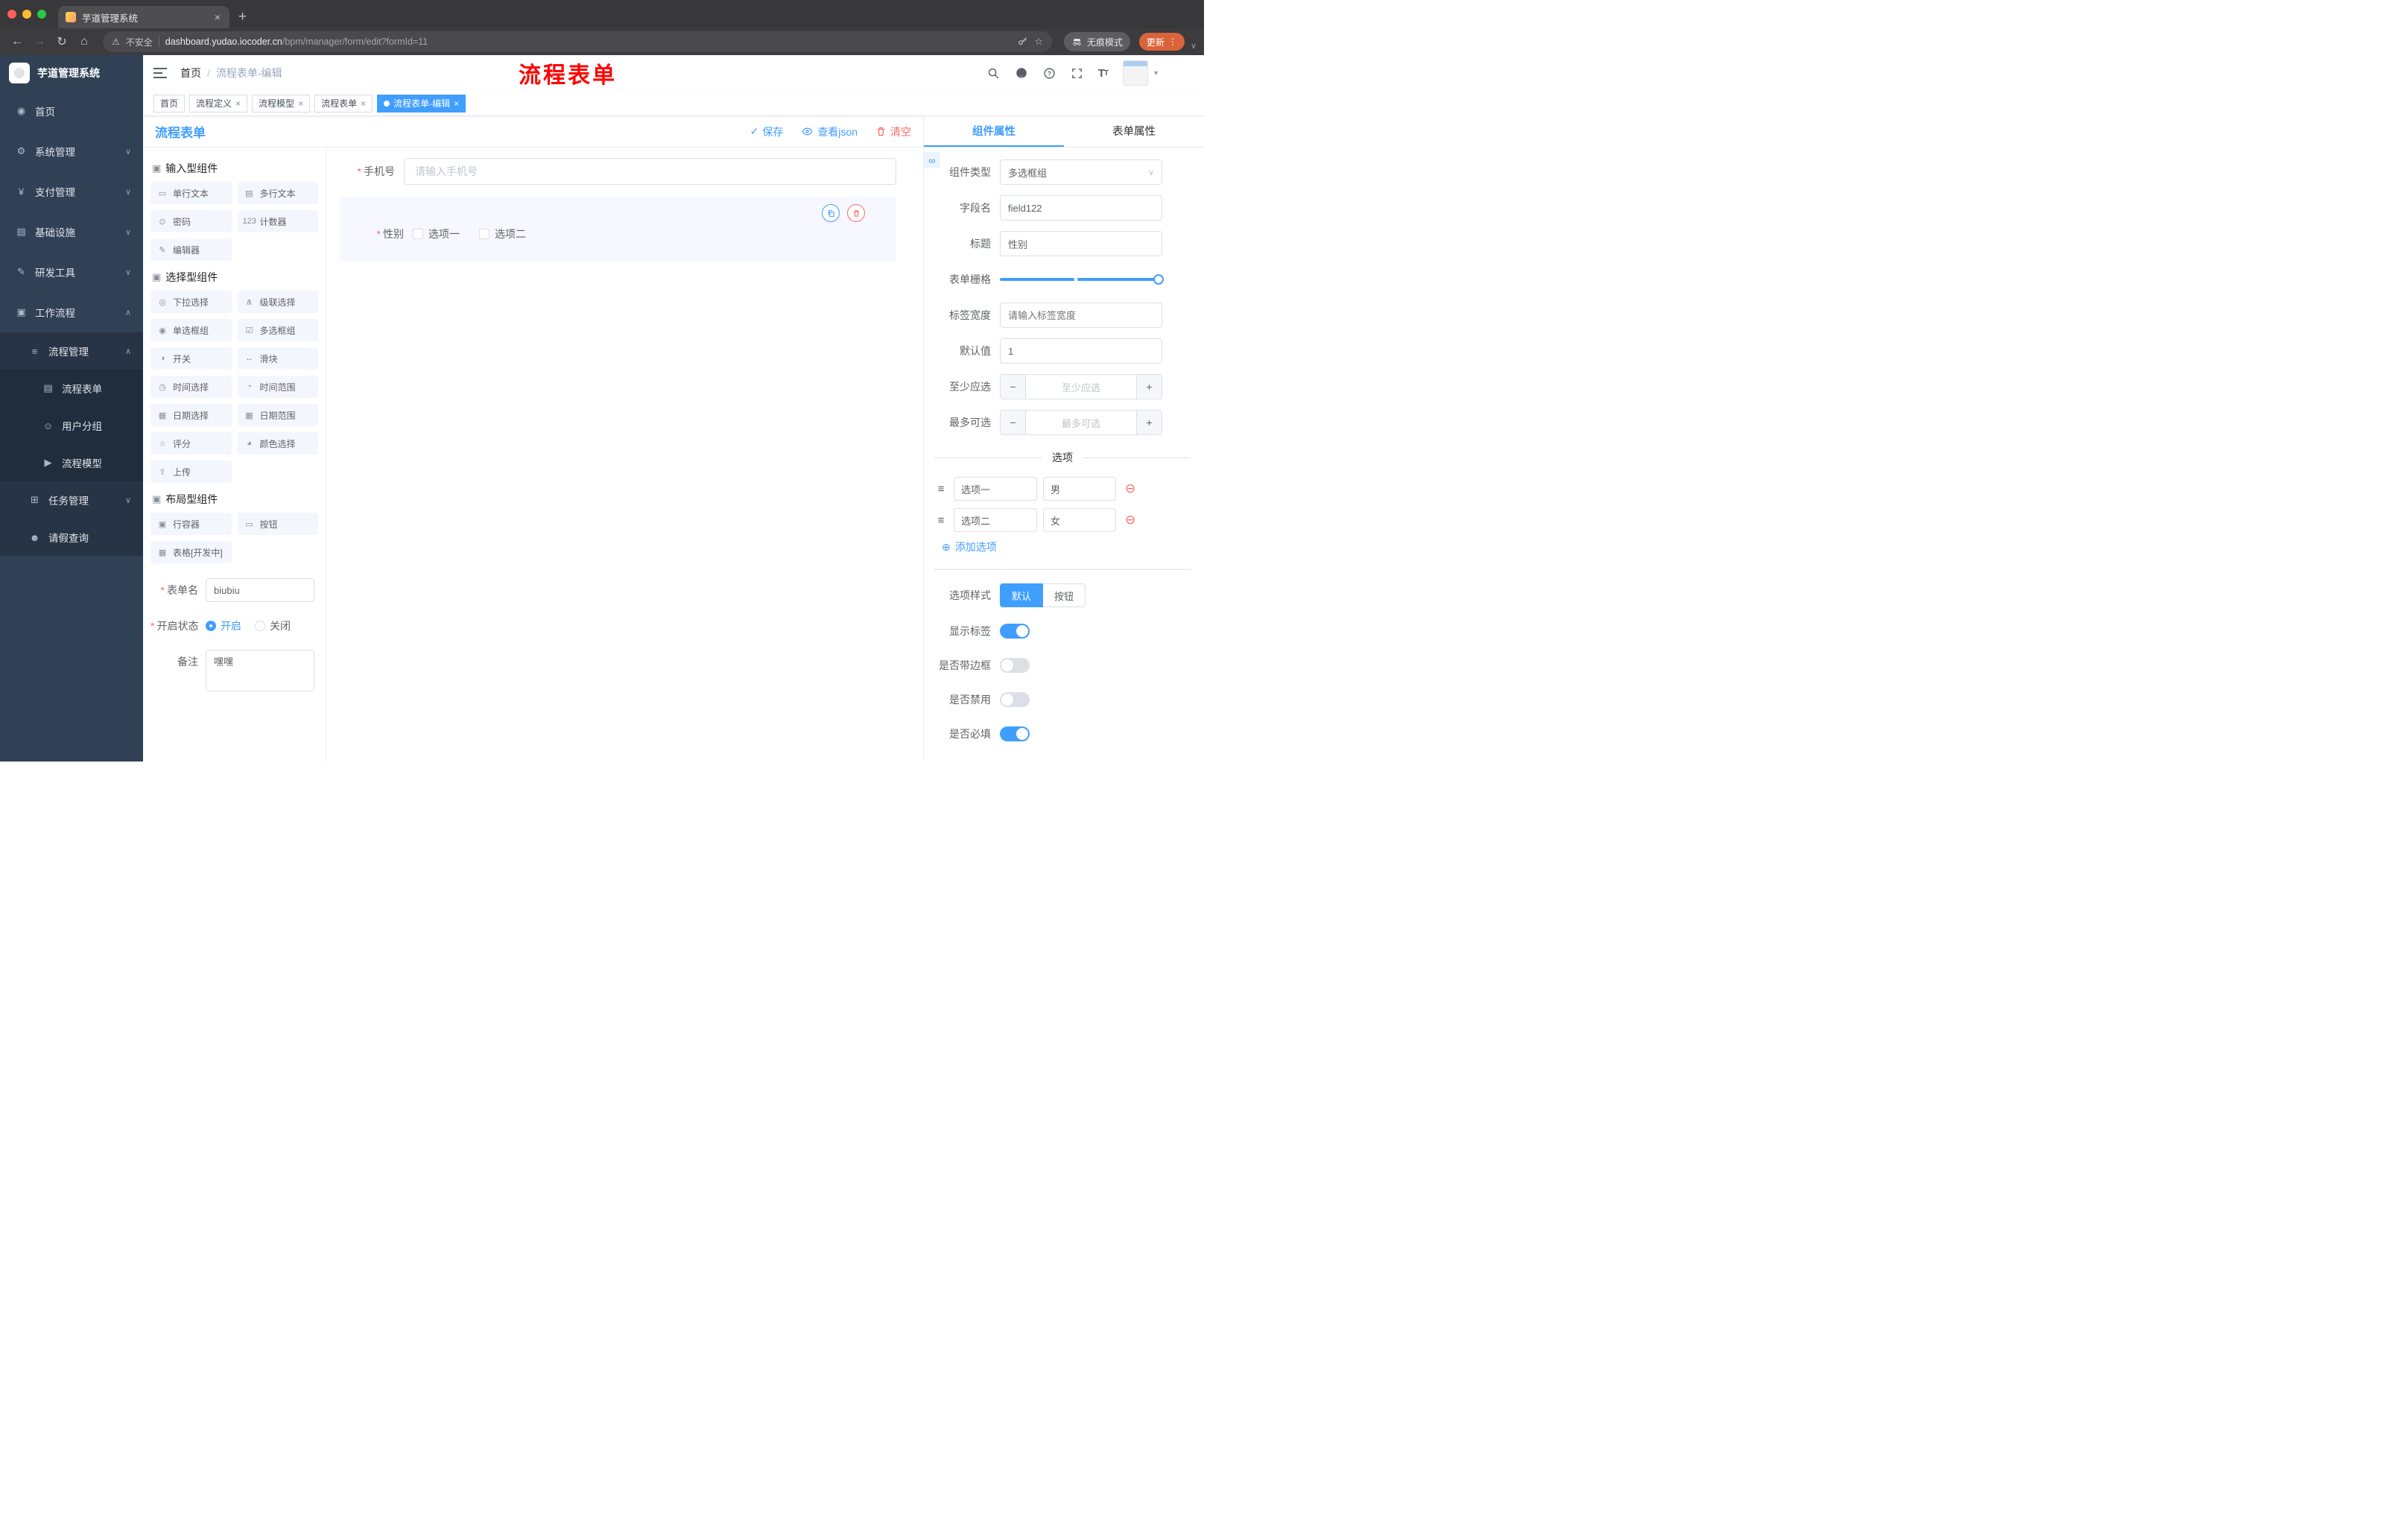  I want to click on home-button: ⌂, so click(84, 41).